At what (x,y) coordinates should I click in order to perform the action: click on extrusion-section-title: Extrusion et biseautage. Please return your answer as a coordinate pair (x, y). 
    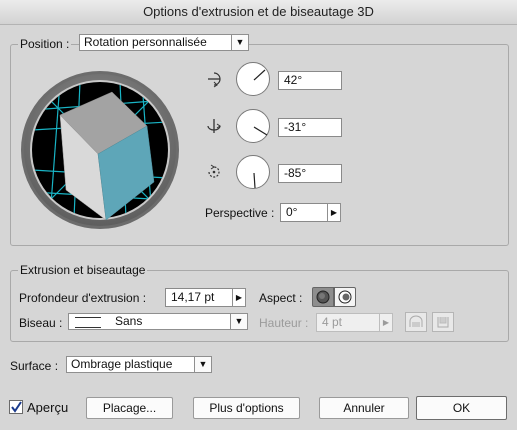
    Looking at the image, I should click on (83, 270).